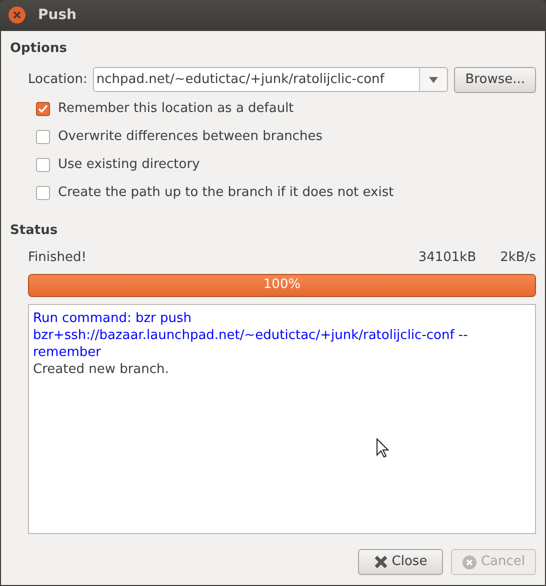  I want to click on transfer-size: 34101kB, so click(447, 258).